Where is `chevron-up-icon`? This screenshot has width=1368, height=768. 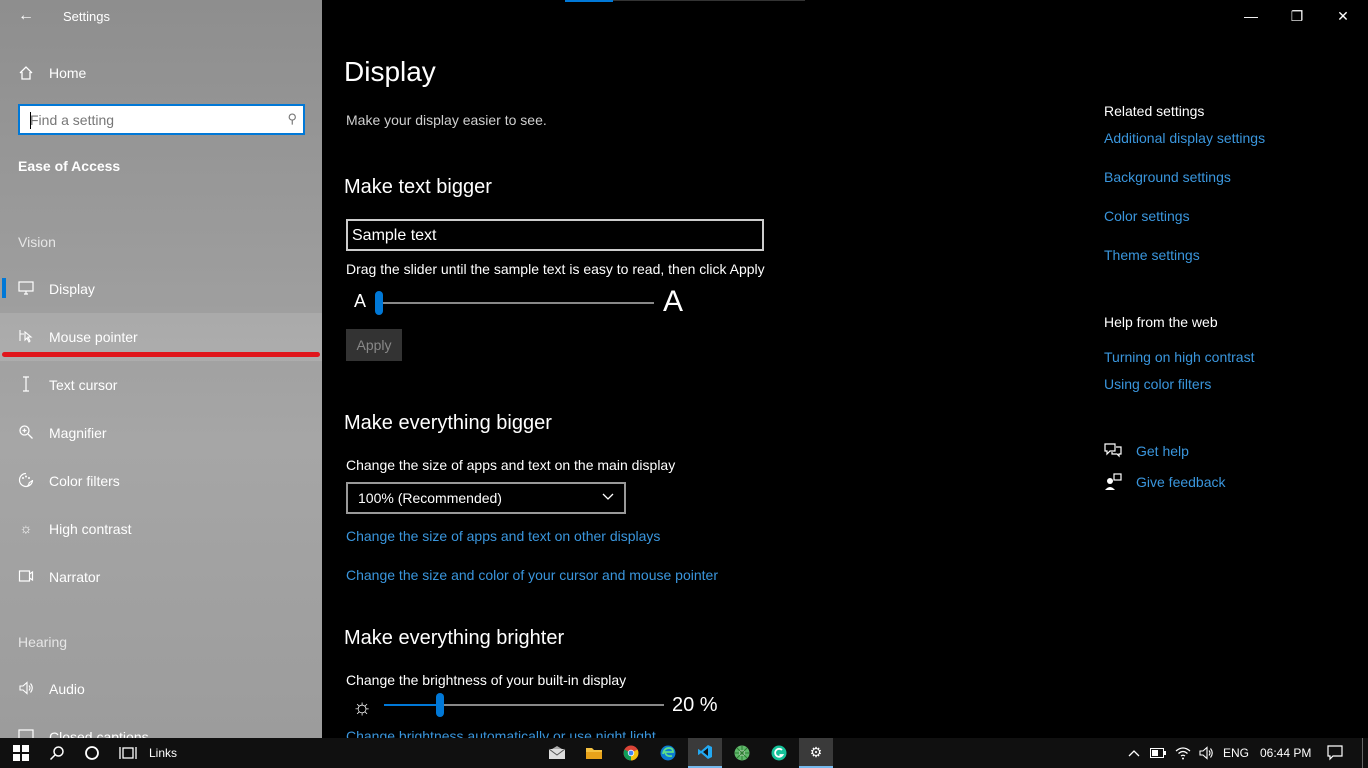
chevron-up-icon is located at coordinates (1134, 753).